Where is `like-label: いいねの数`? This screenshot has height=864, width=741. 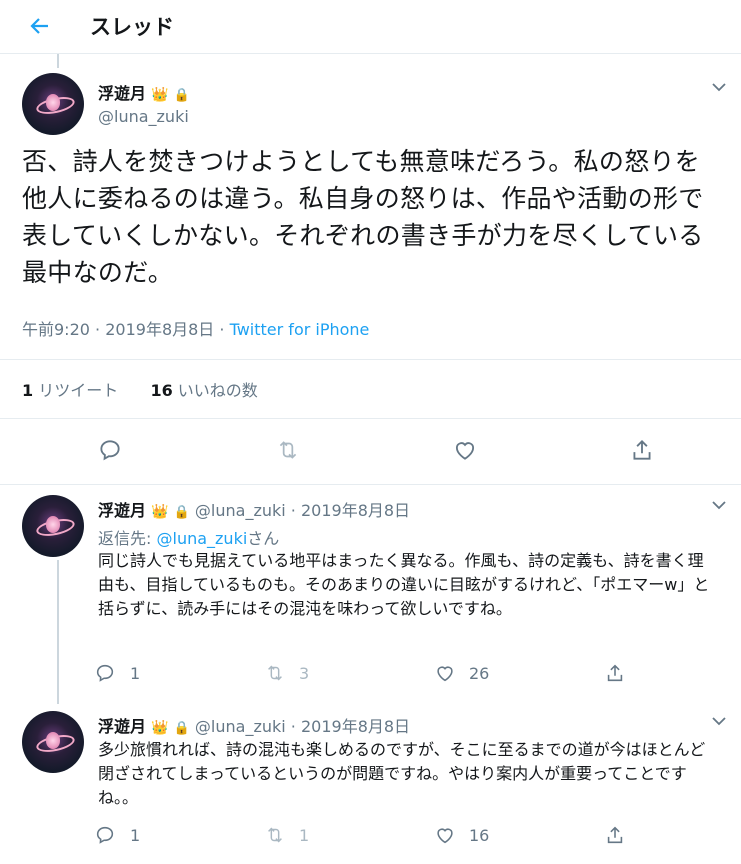
like-label: いいねの数 is located at coordinates (217, 390).